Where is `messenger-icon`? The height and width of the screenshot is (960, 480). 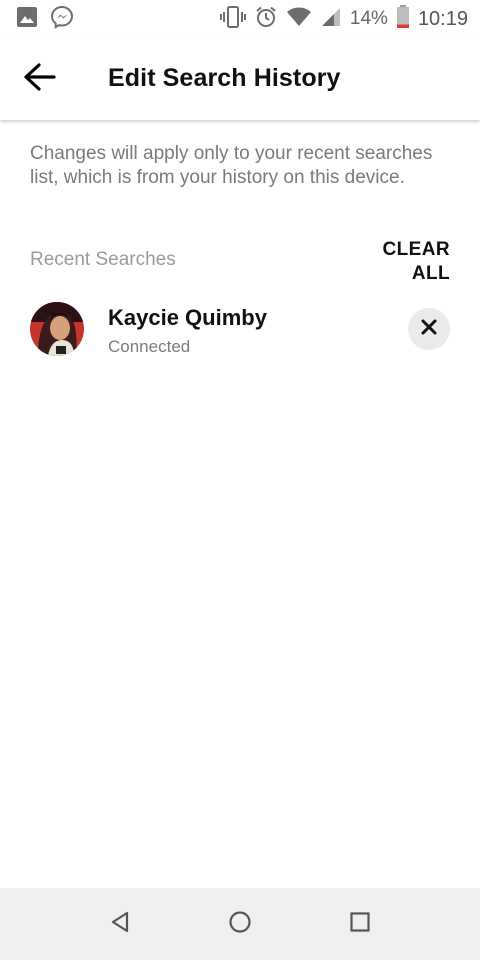
messenger-icon is located at coordinates (62, 19).